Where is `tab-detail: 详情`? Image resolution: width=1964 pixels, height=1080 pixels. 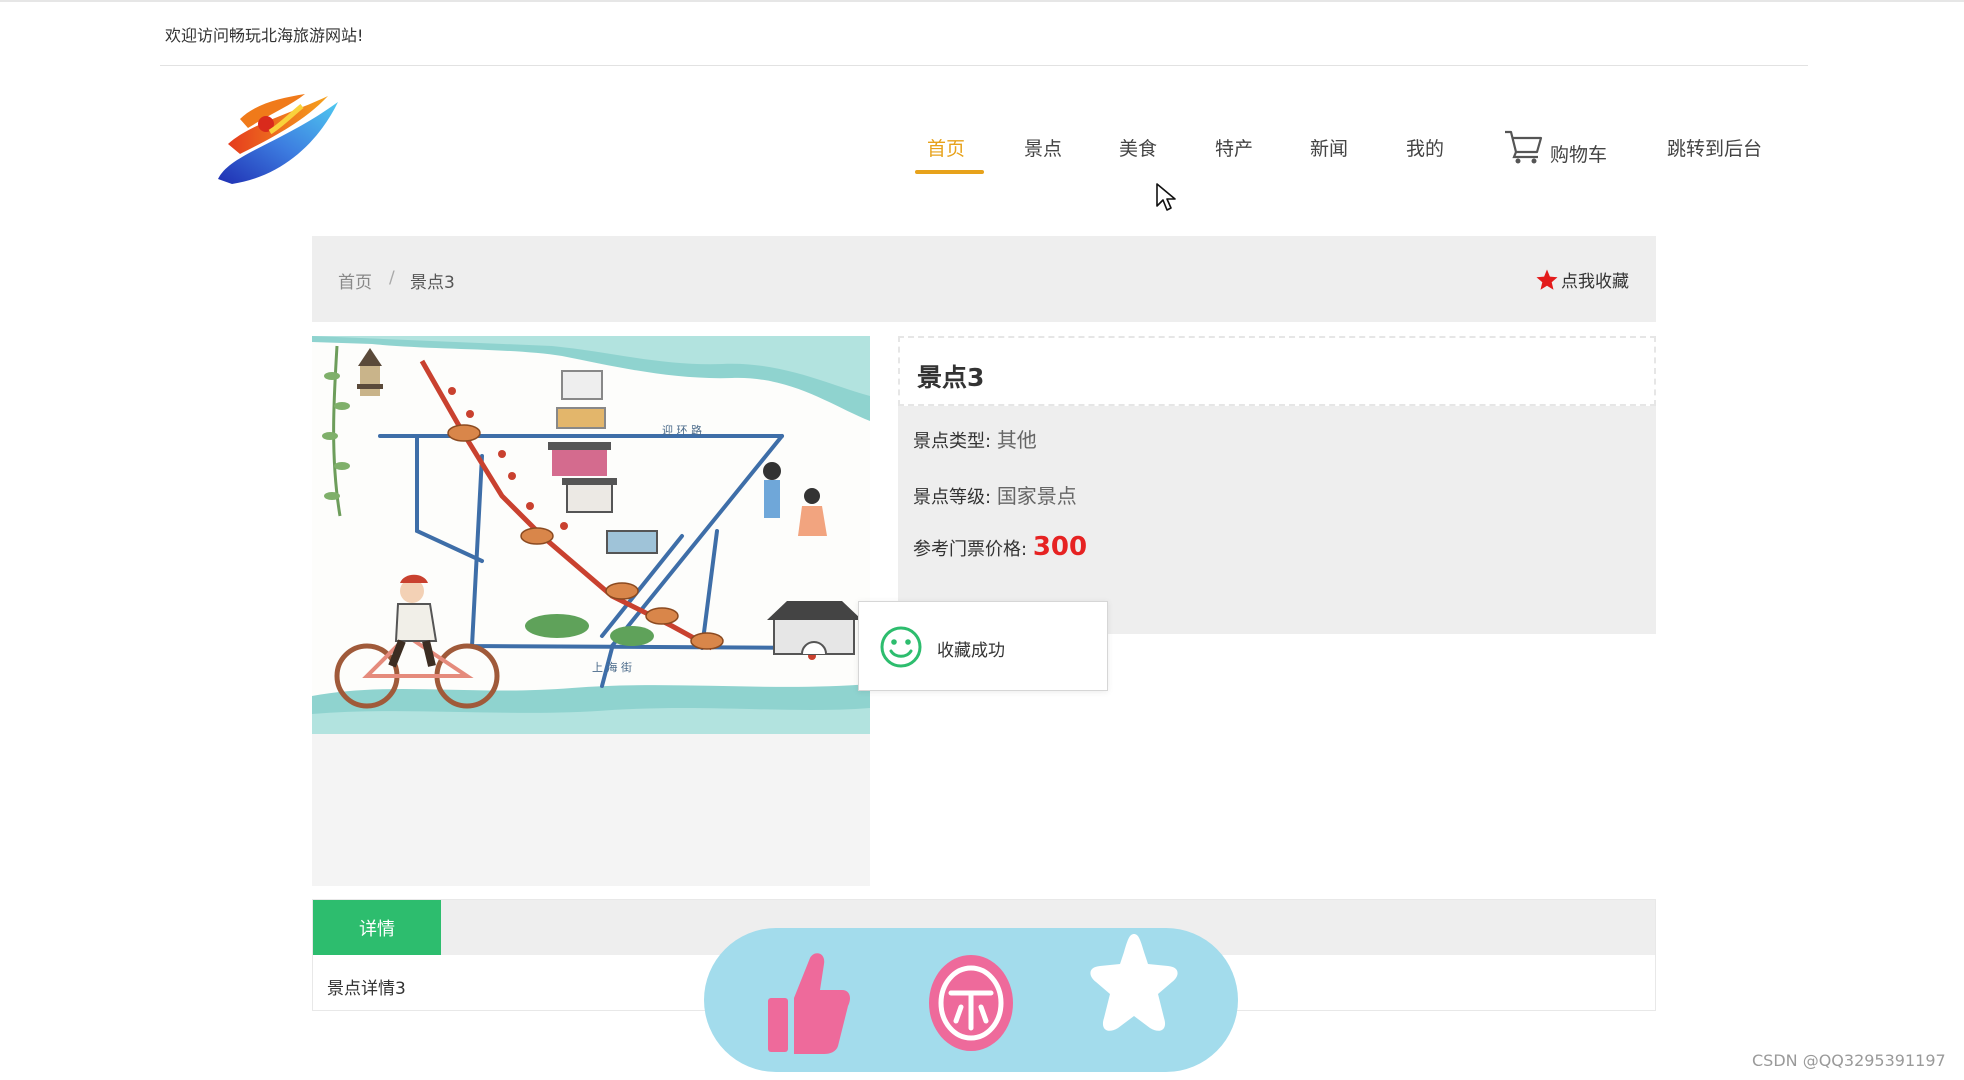 tab-detail: 详情 is located at coordinates (377, 927).